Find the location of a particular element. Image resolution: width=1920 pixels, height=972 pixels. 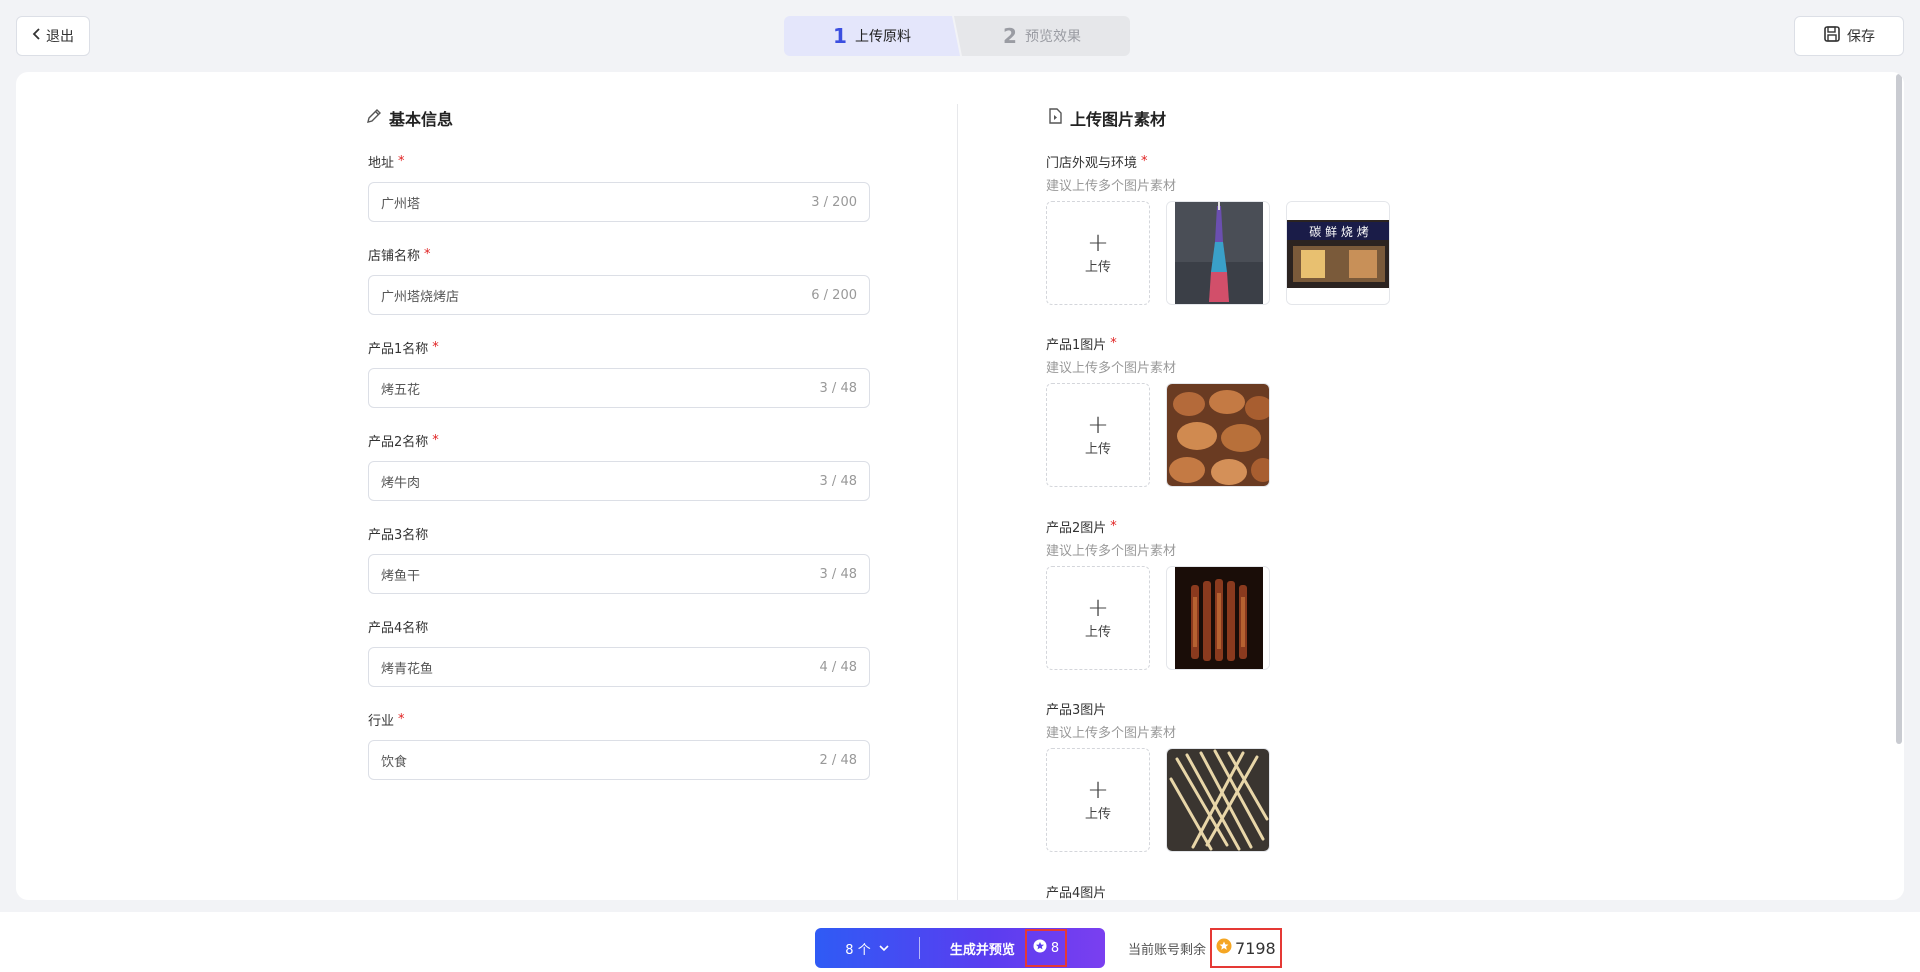

cost-value: 8 is located at coordinates (1055, 948).